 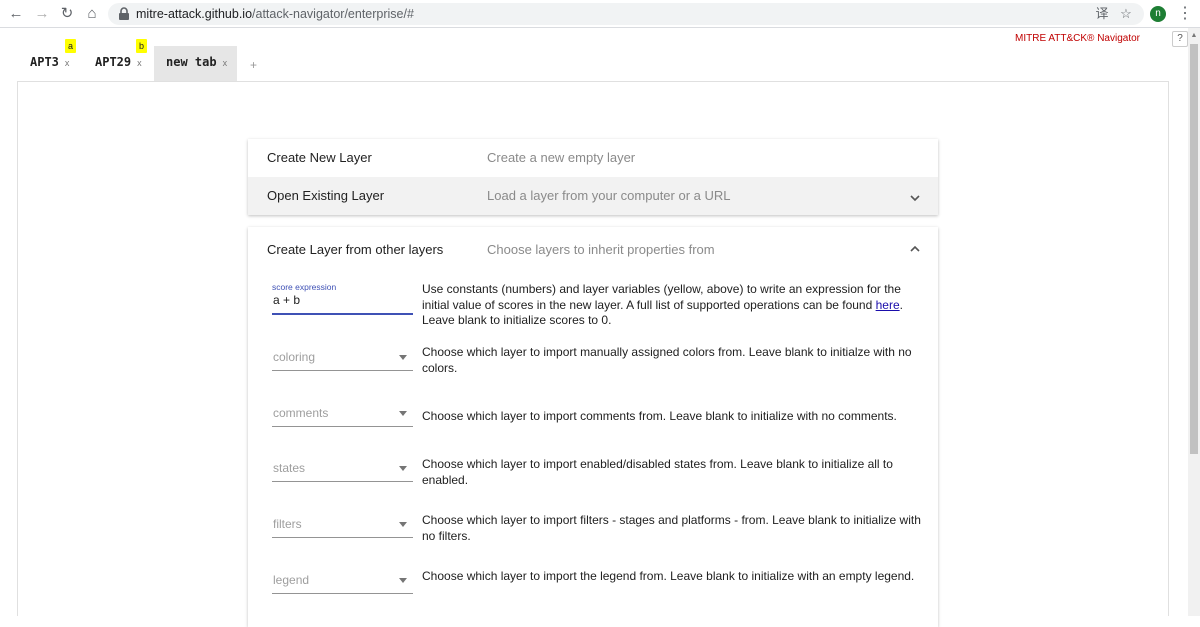 I want to click on operations-help-link: here, so click(x=888, y=305).